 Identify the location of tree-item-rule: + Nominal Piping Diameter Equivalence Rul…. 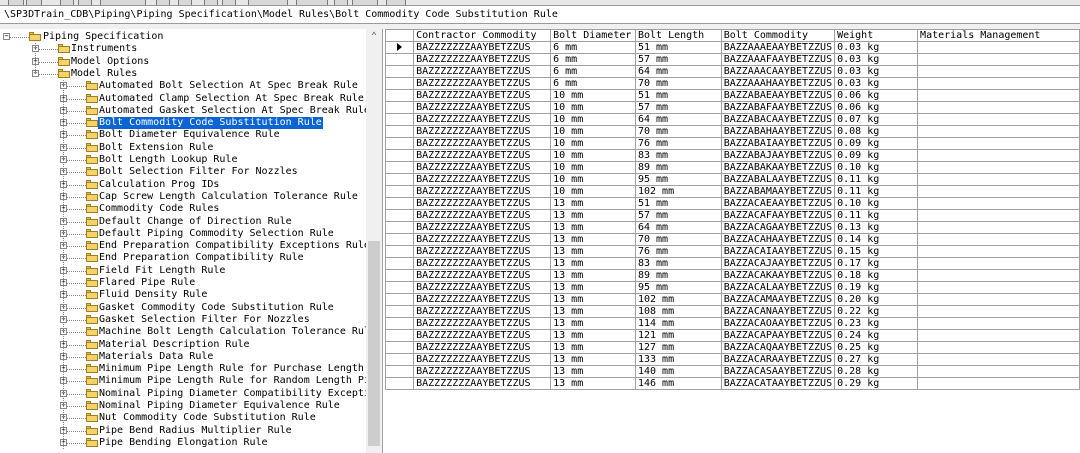
(183, 406).